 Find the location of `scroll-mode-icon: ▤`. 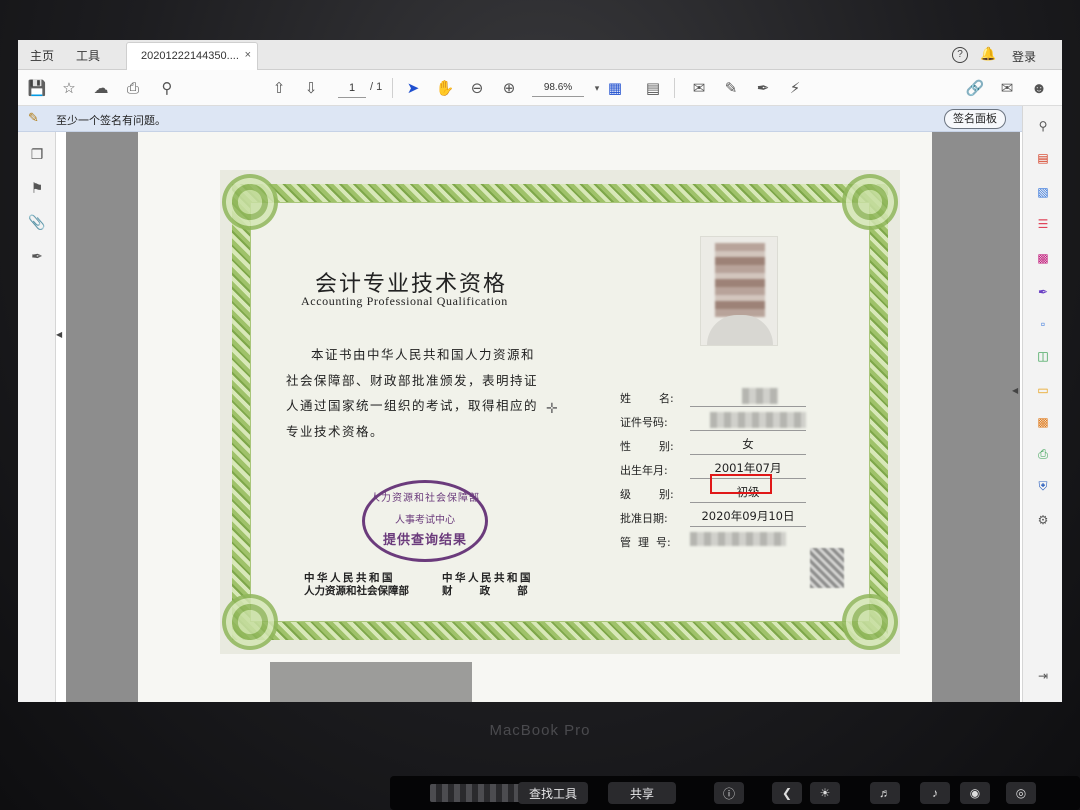

scroll-mode-icon: ▤ is located at coordinates (653, 88).